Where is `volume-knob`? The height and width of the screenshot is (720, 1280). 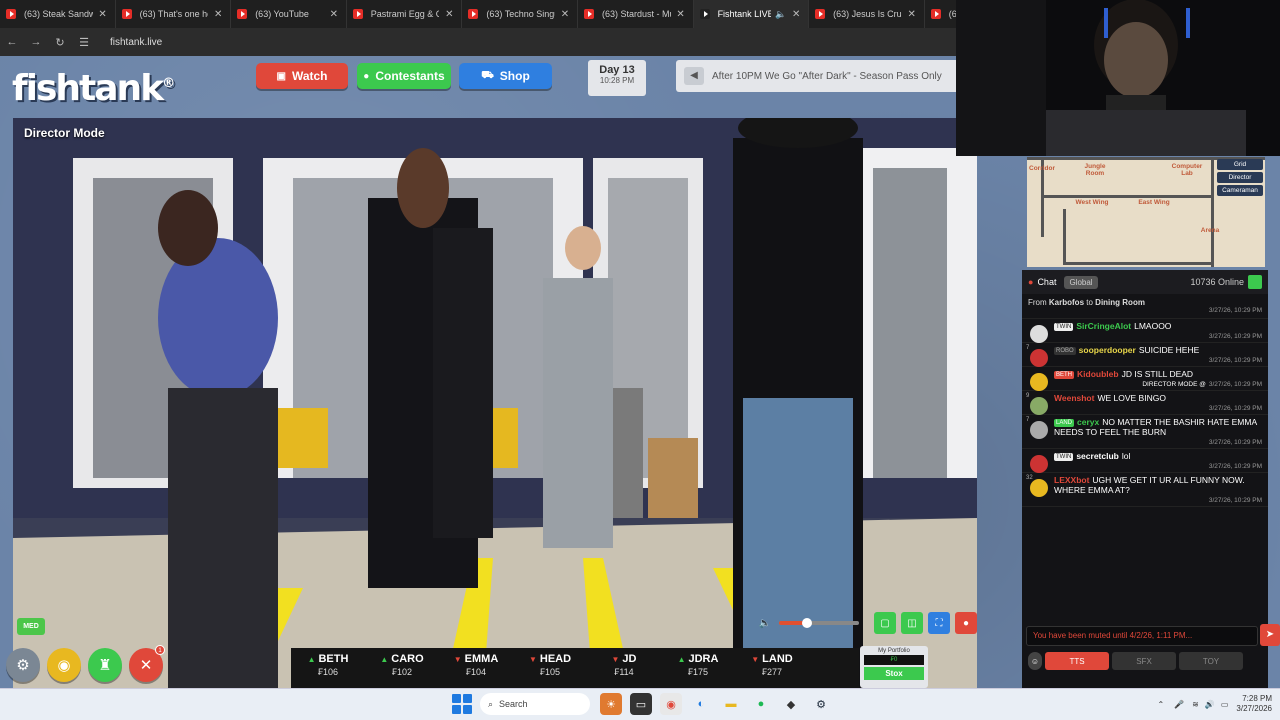
volume-knob is located at coordinates (807, 623).